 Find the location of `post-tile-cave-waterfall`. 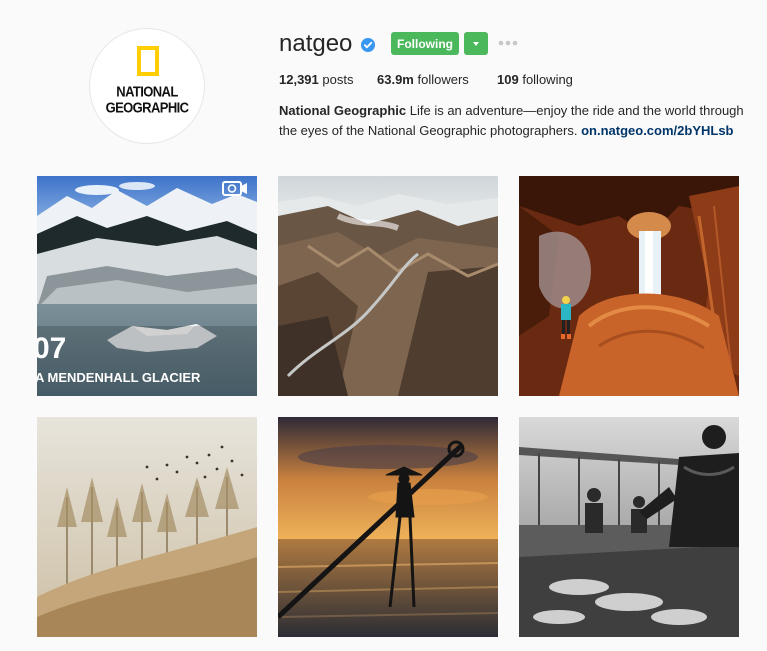

post-tile-cave-waterfall is located at coordinates (629, 286).